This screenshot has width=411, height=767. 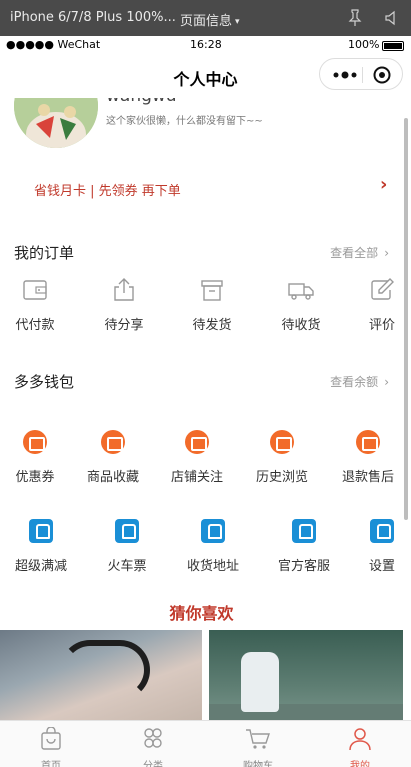 What do you see at coordinates (304, 547) in the screenshot?
I see `wallet-item-customer-service: 官方客服` at bounding box center [304, 547].